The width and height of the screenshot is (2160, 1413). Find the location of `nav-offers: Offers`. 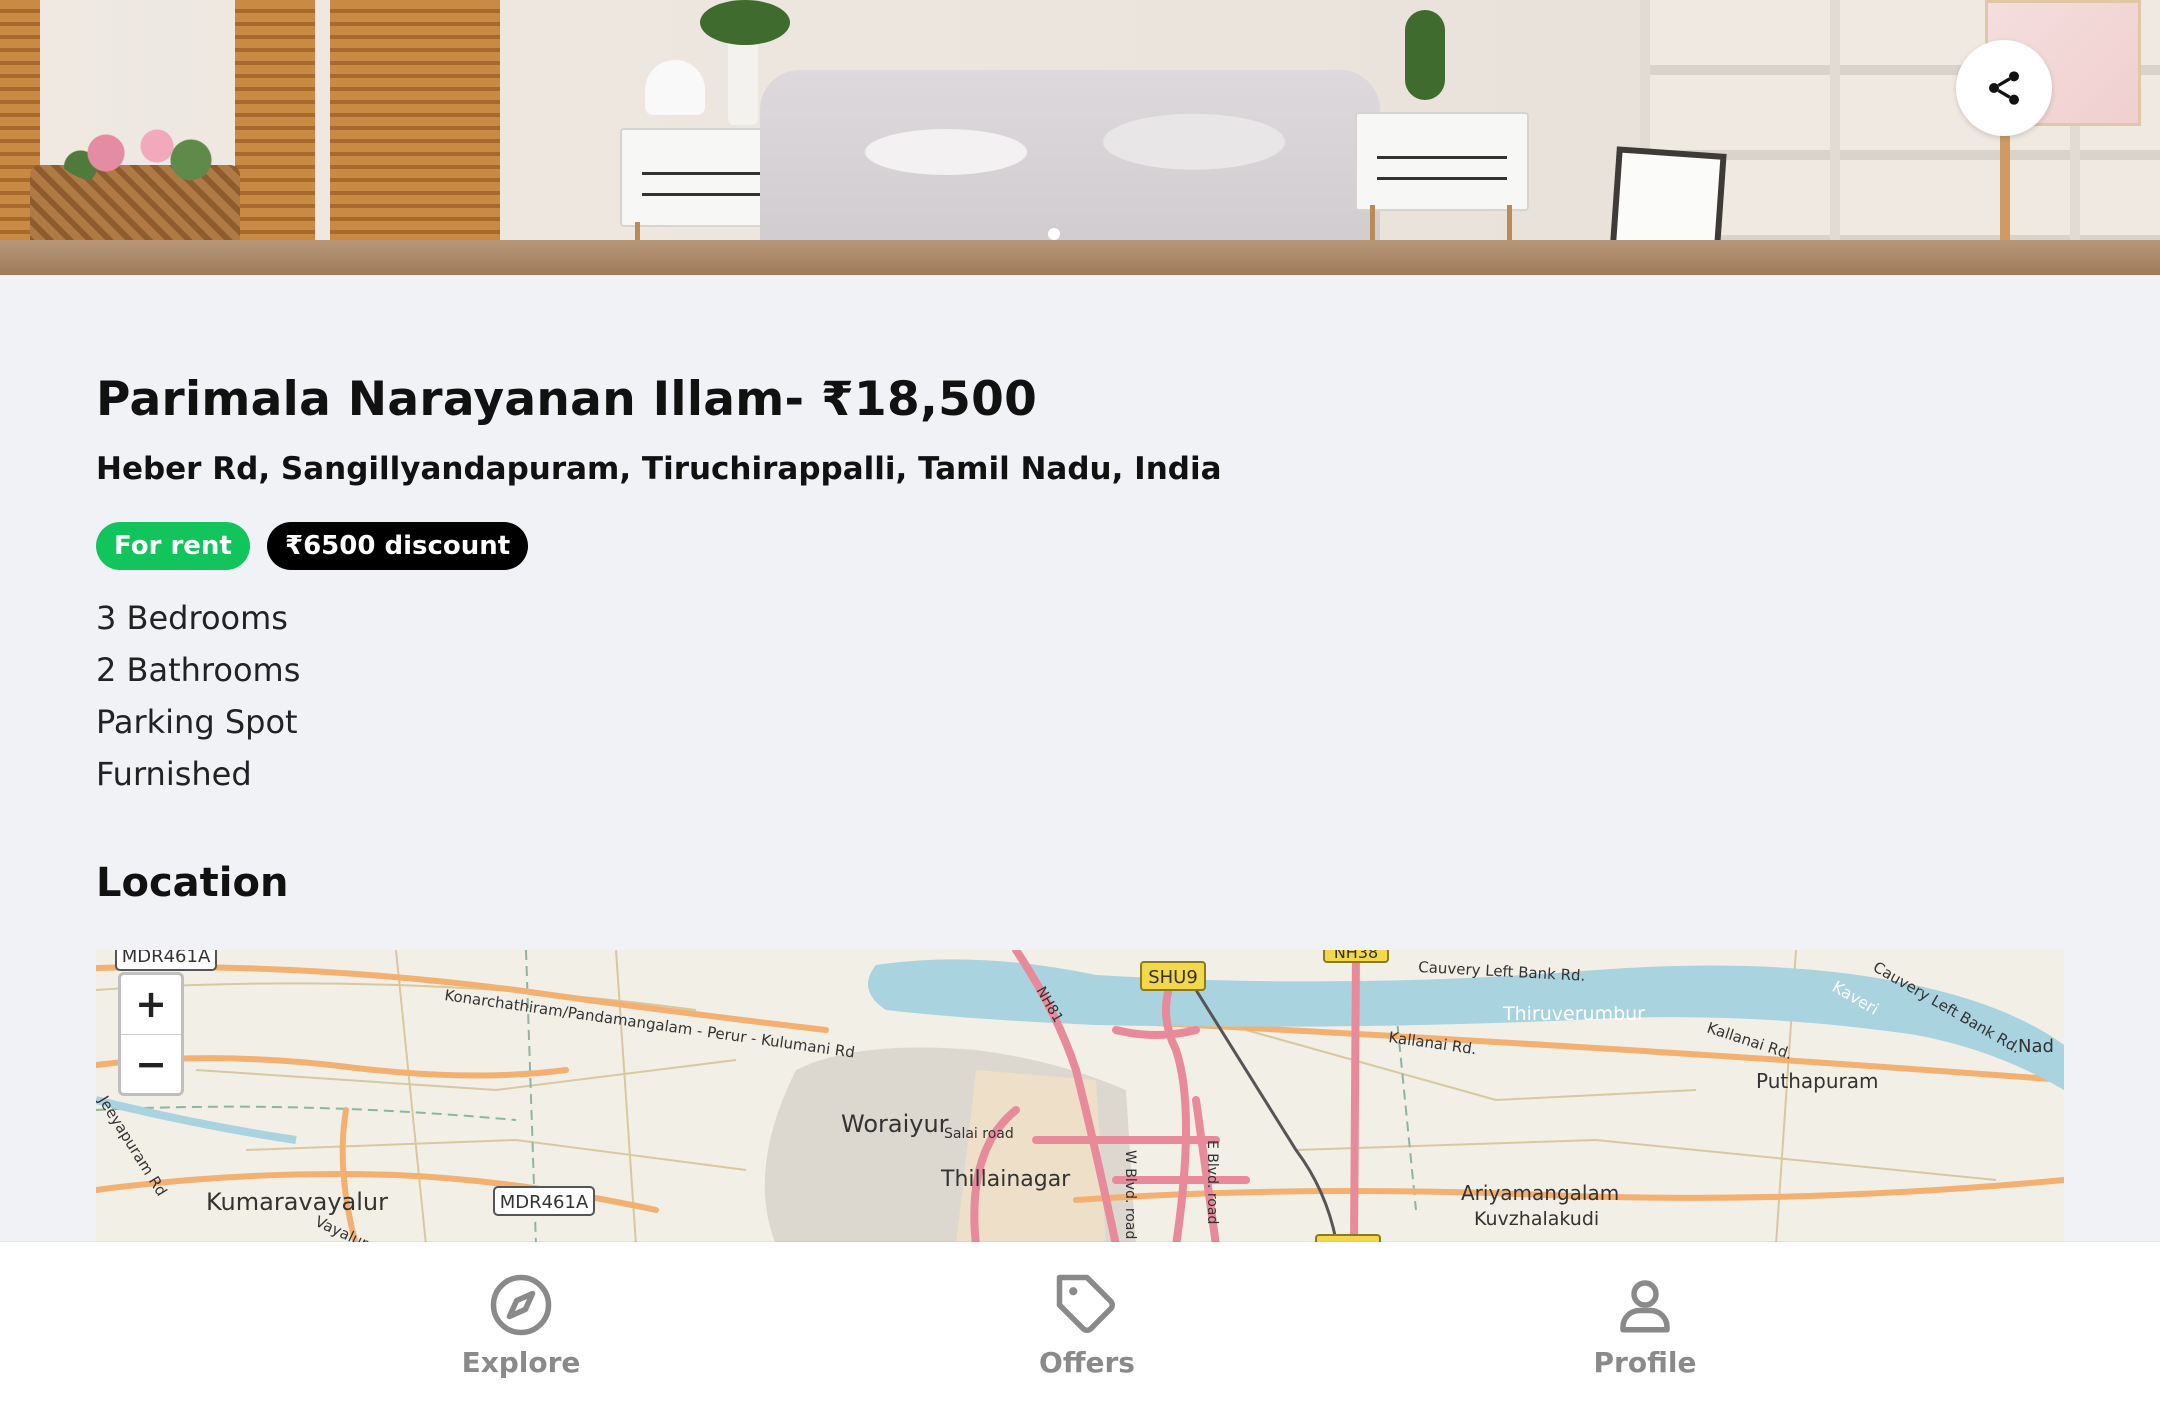

nav-offers: Offers is located at coordinates (1087, 1325).